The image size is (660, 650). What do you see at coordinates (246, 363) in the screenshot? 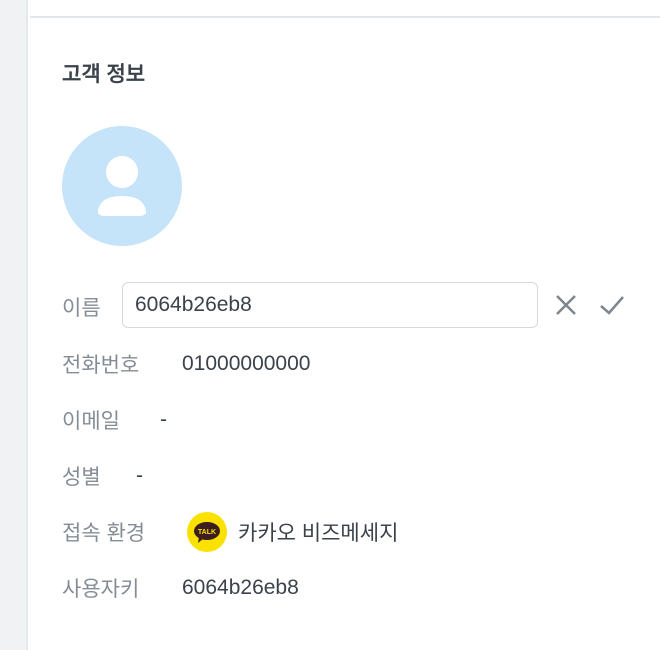
I see `phone-value: 01000000000` at bounding box center [246, 363].